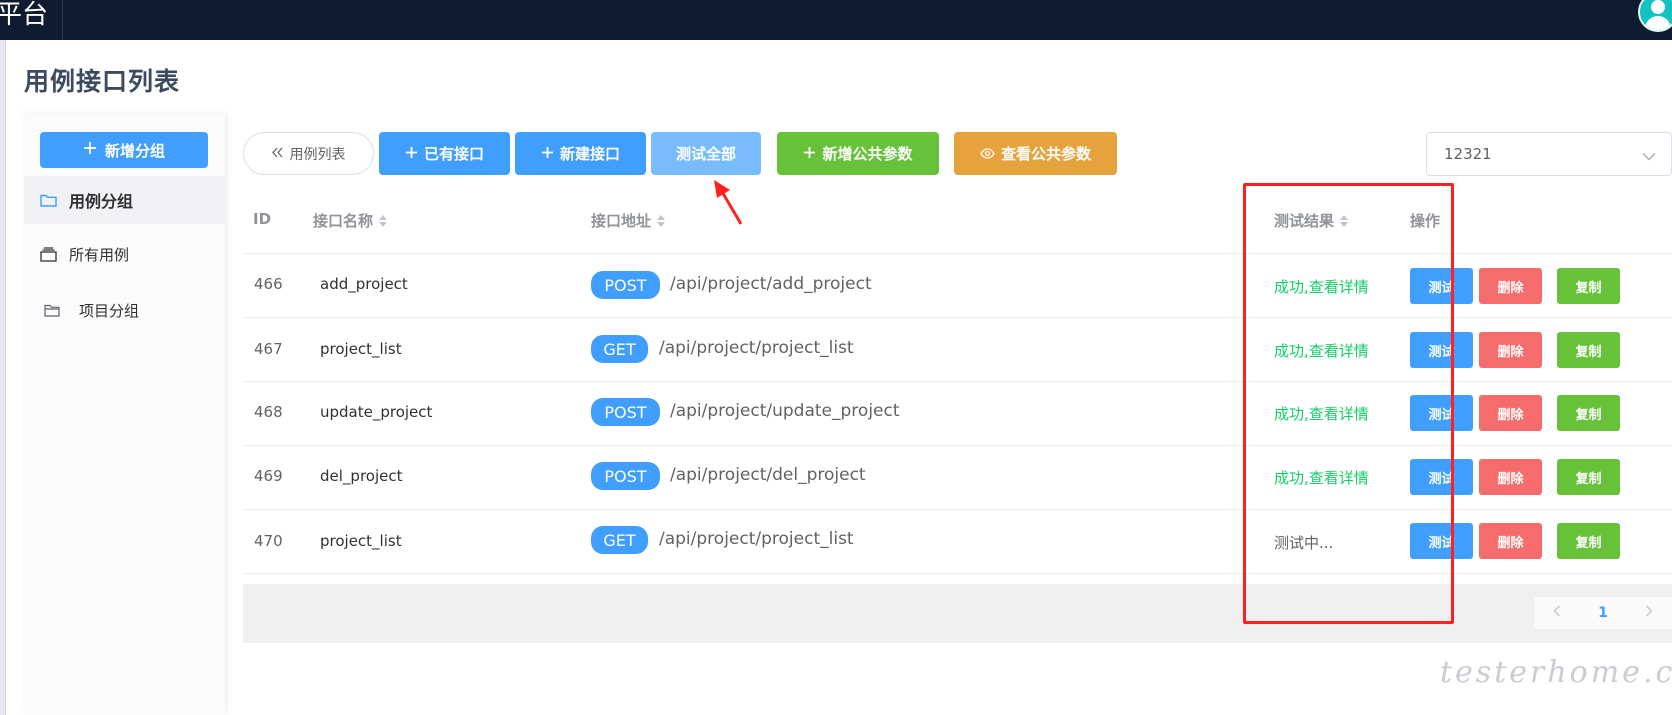  I want to click on row-id: 470, so click(268, 541).